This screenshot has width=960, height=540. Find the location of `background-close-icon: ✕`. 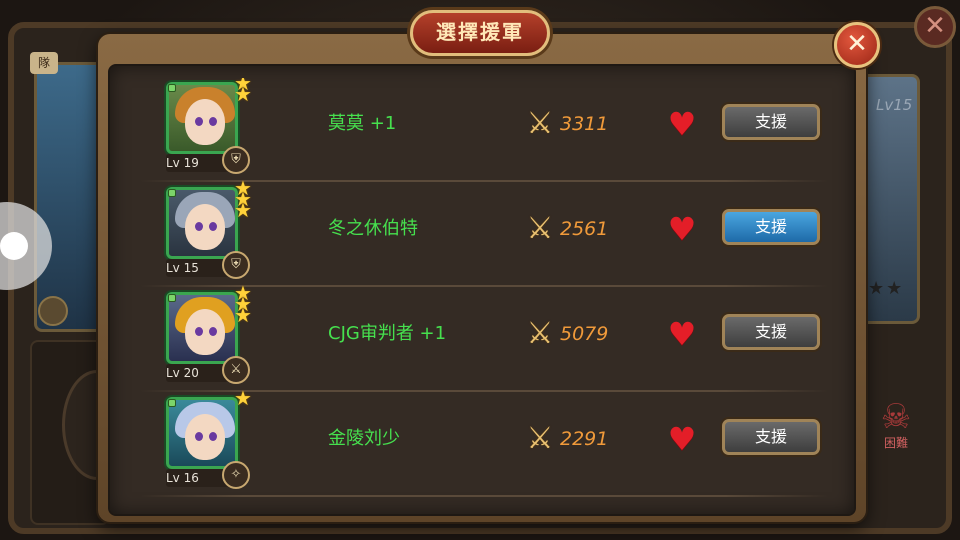

background-close-icon: ✕ is located at coordinates (935, 27).